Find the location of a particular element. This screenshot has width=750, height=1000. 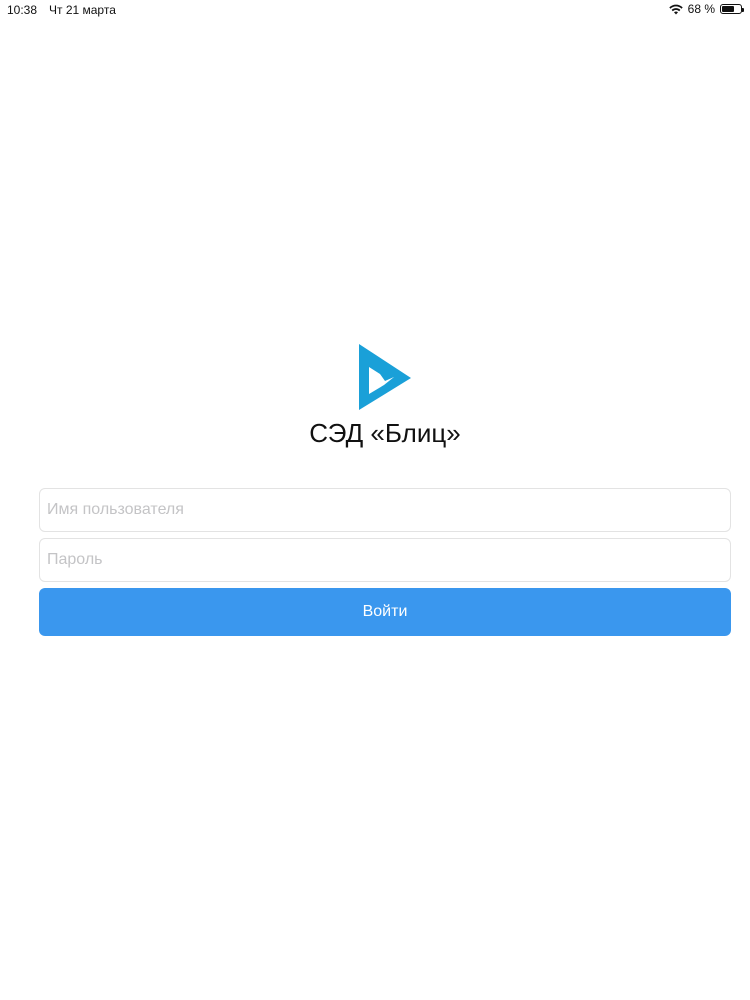

login-button: Войти is located at coordinates (385, 612).